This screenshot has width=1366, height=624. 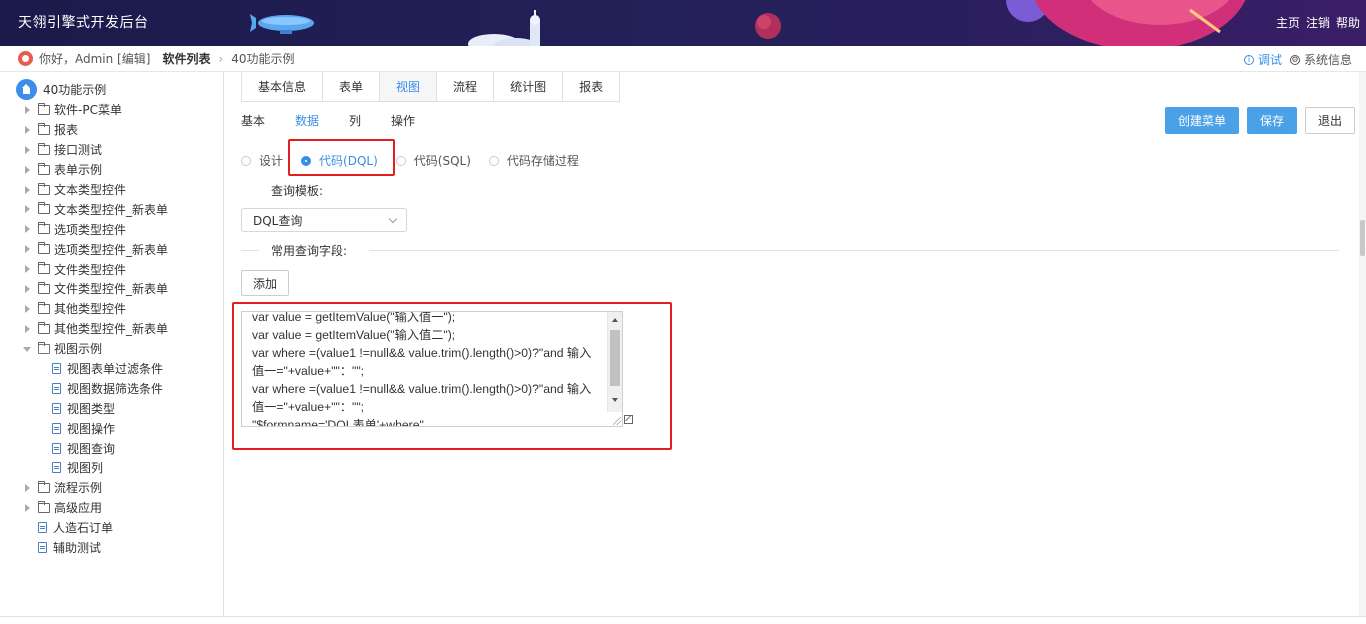 I want to click on tree-root: 40功能示例, so click(x=61, y=89).